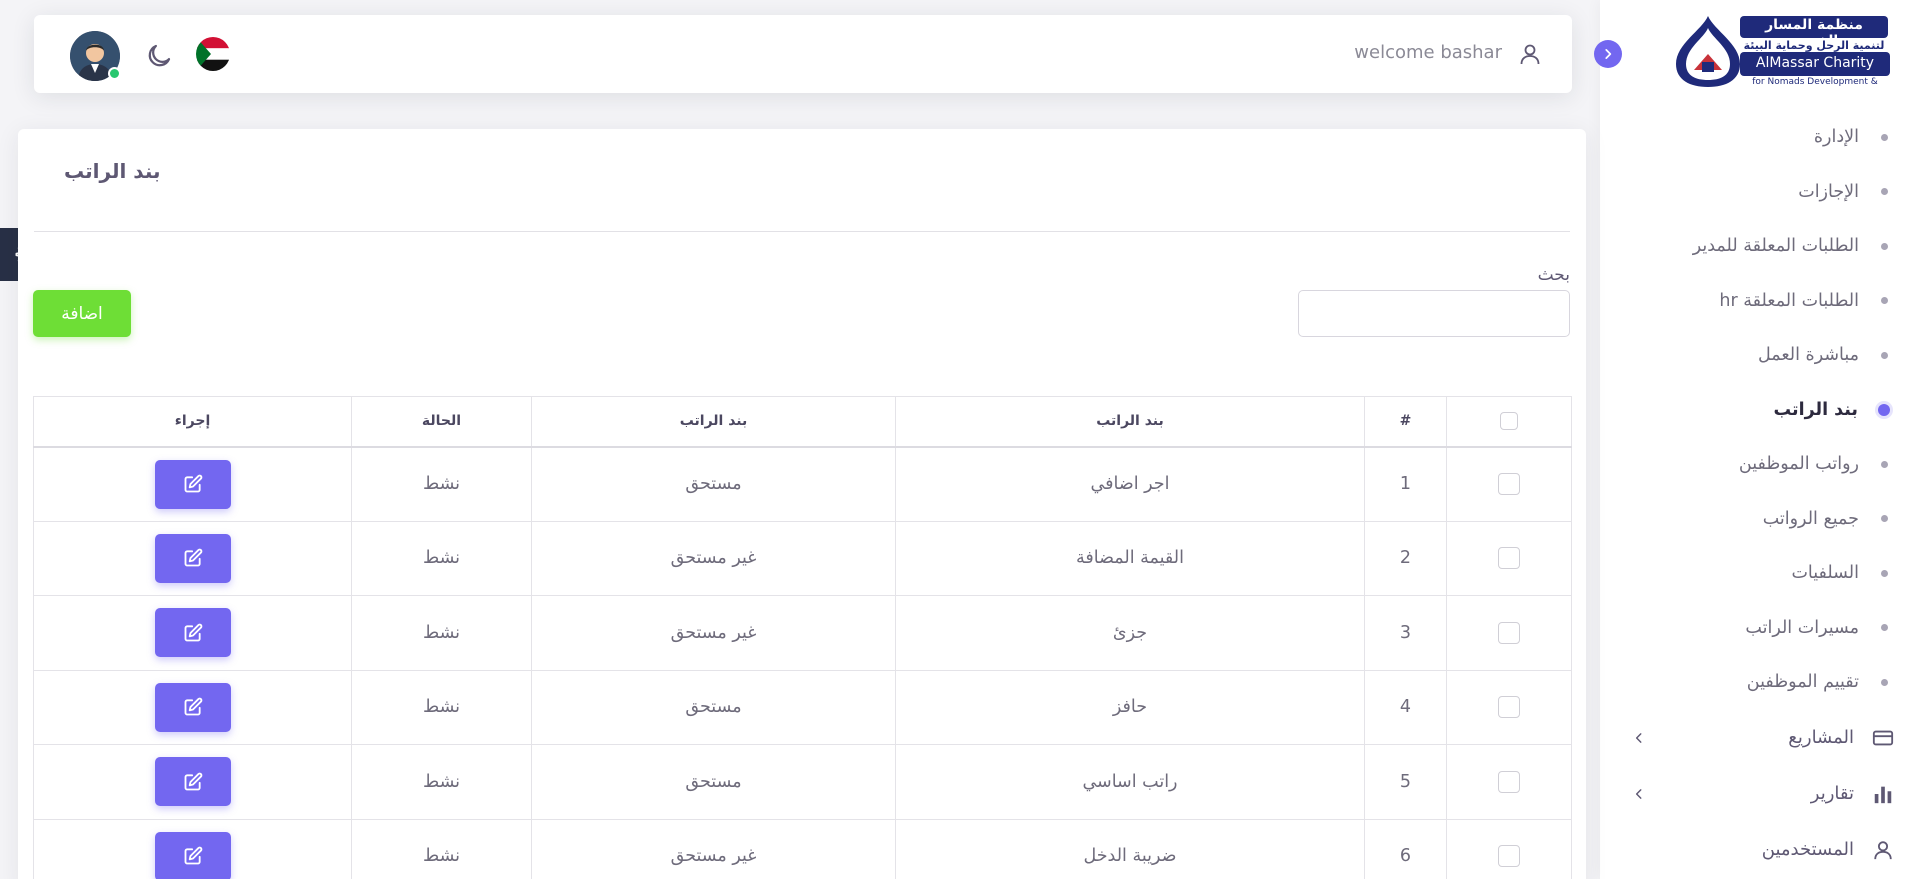 This screenshot has width=1920, height=879. Describe the element at coordinates (1434, 313) in the screenshot. I see `search-input` at that location.